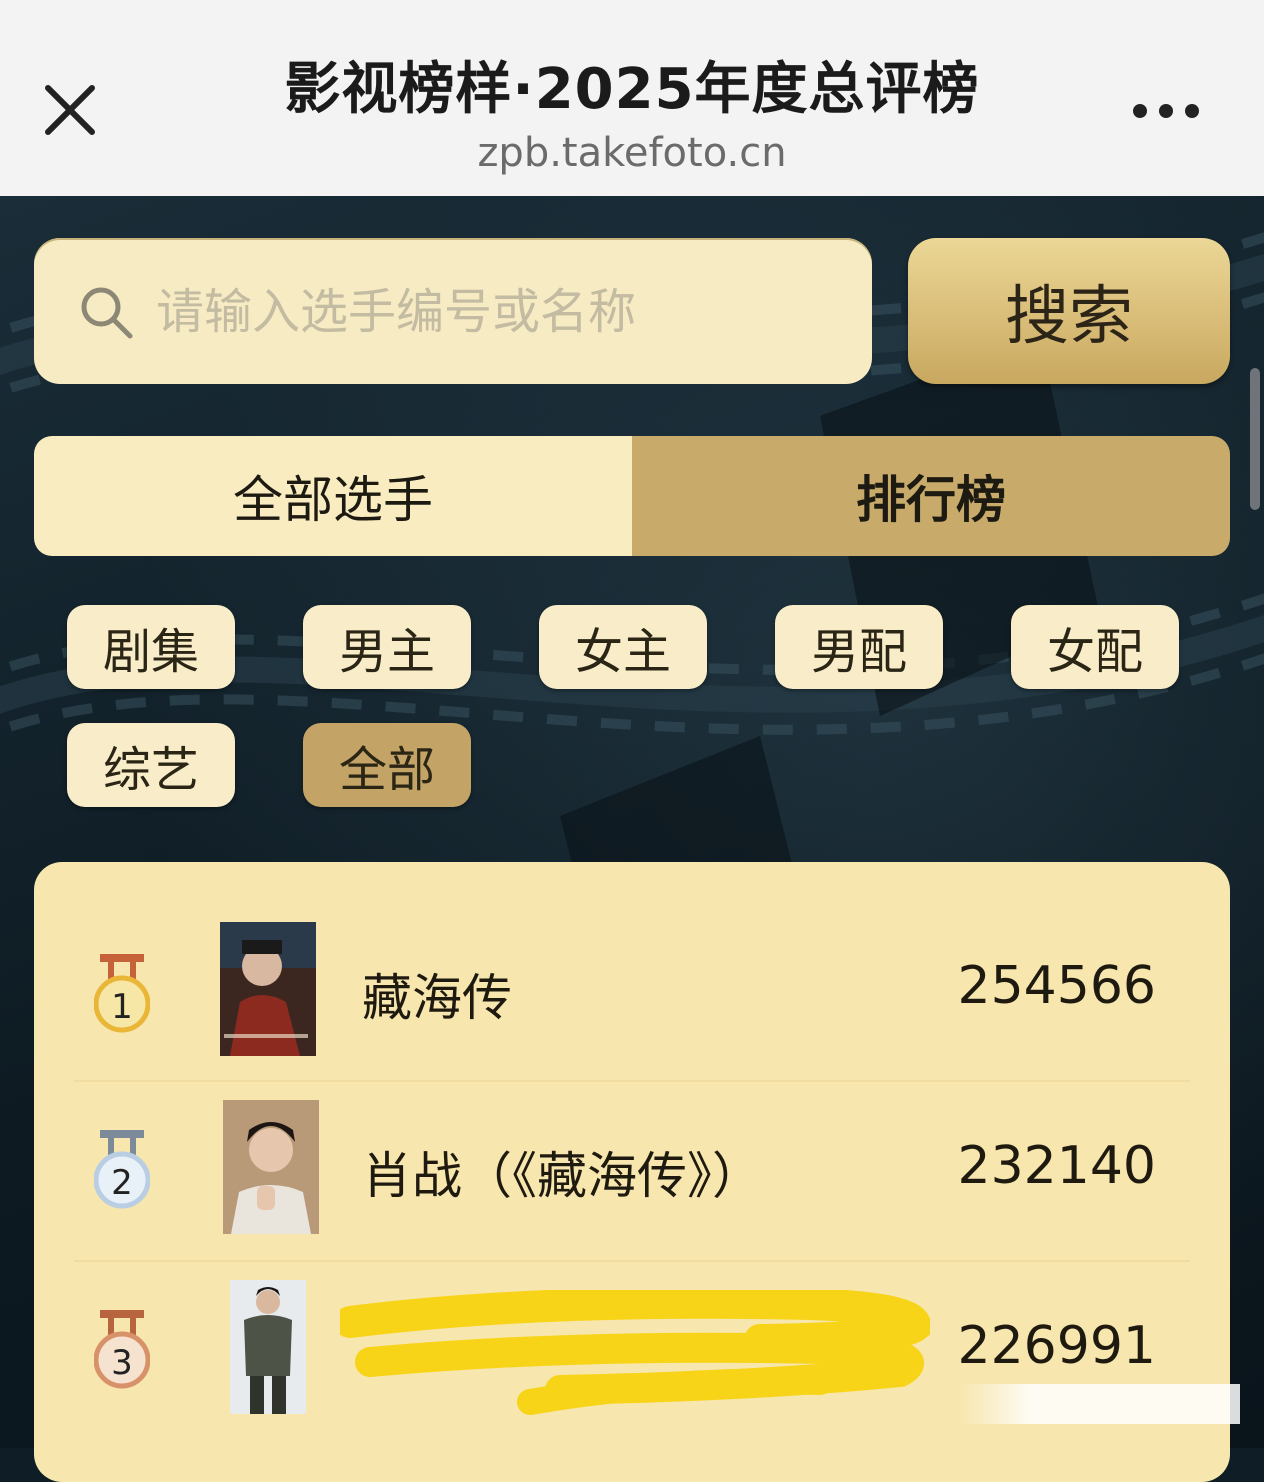  Describe the element at coordinates (122, 1363) in the screenshot. I see `medal-rank-number: 3` at that location.